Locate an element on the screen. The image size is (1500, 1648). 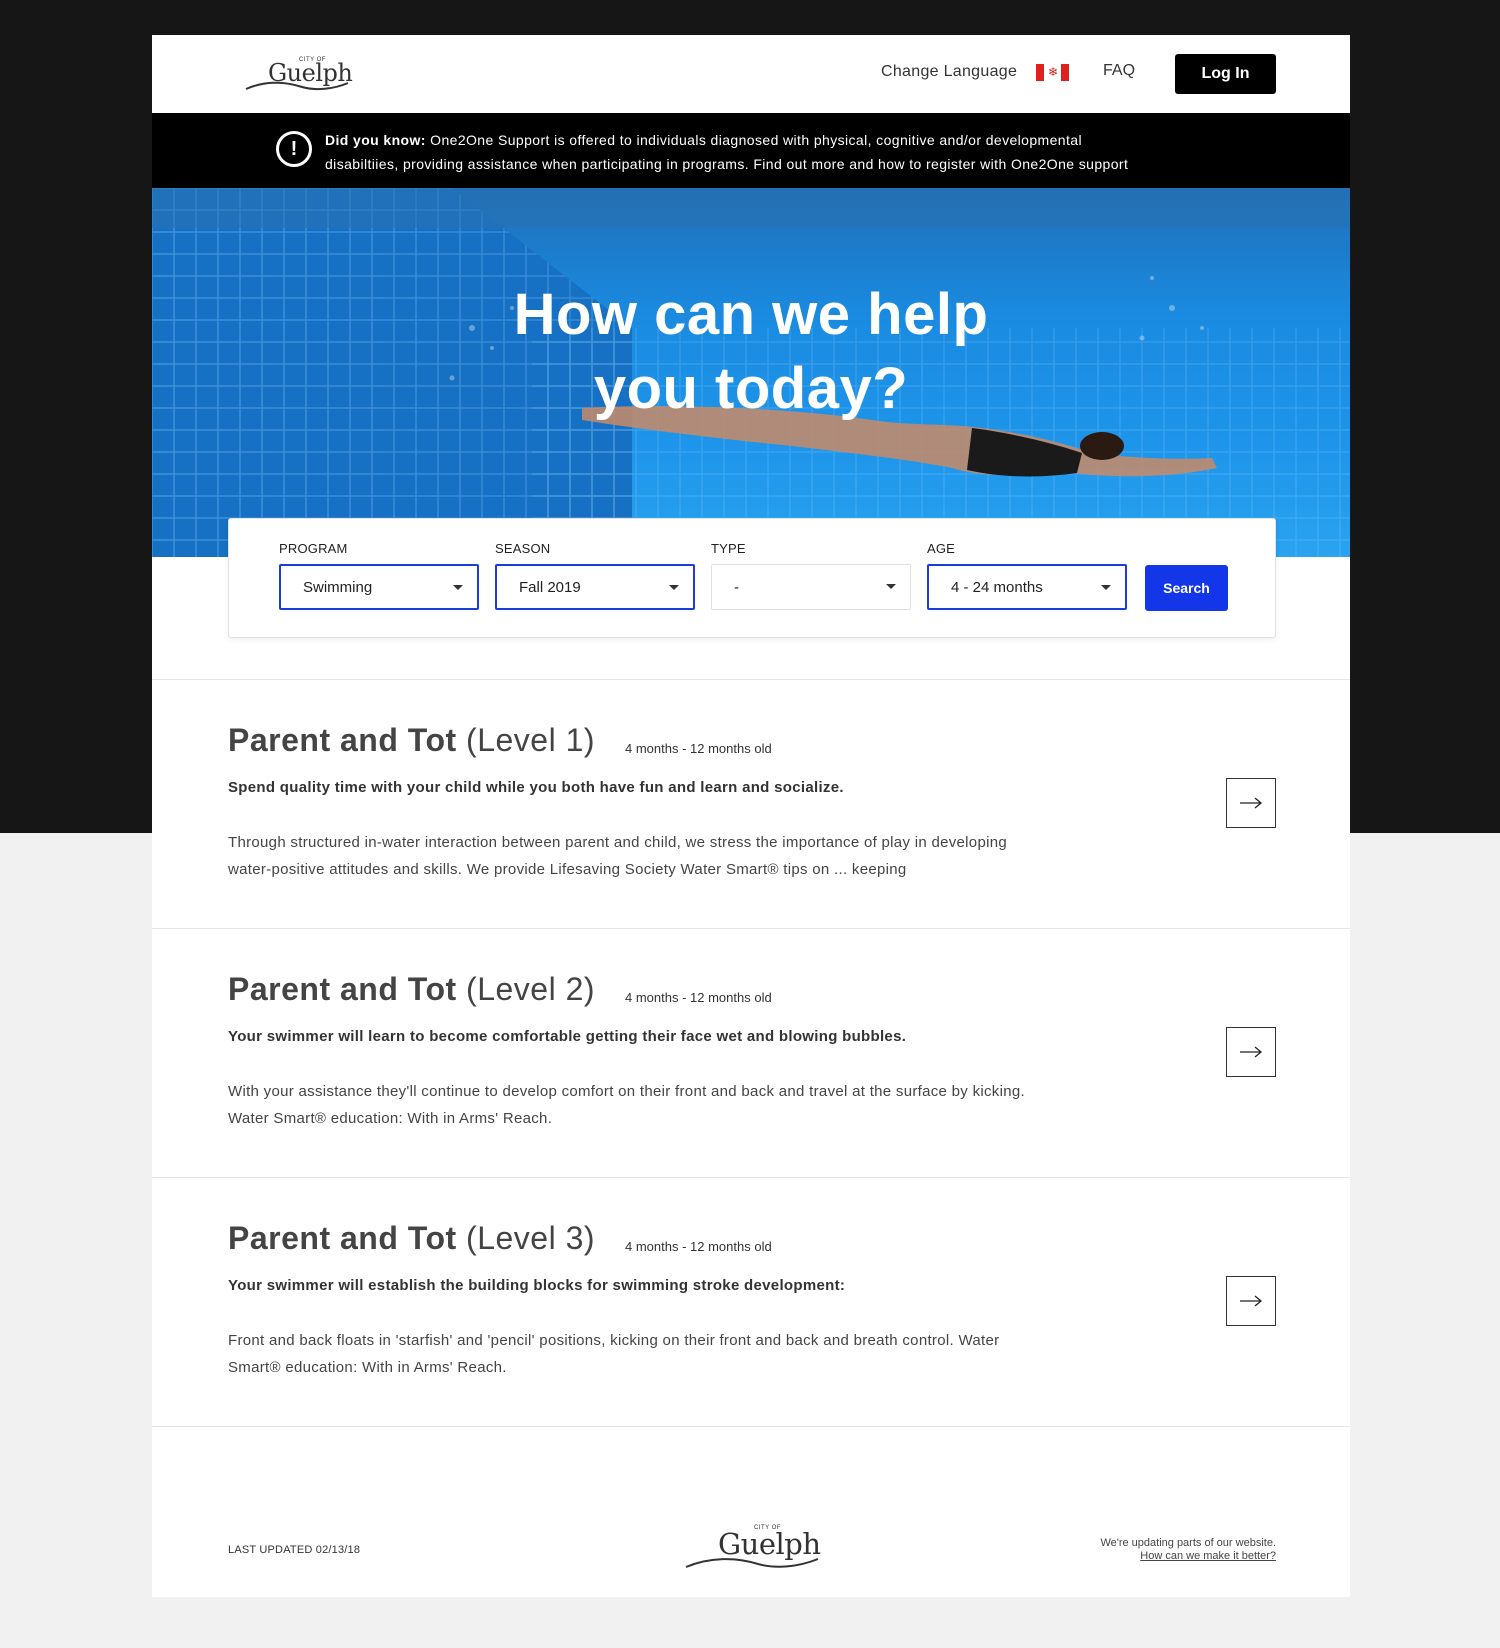
result-title-level: (Level 3) is located at coordinates (526, 1238).